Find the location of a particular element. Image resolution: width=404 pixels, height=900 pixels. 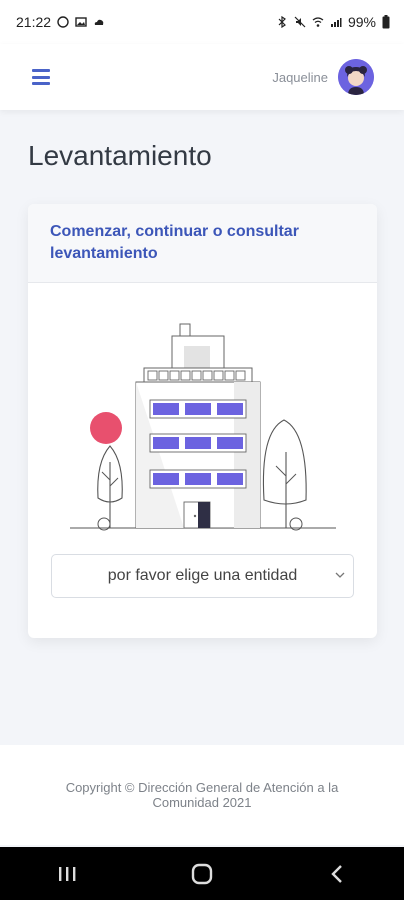

entity-select-placeholder: por favor elige una entidad is located at coordinates (202, 575).